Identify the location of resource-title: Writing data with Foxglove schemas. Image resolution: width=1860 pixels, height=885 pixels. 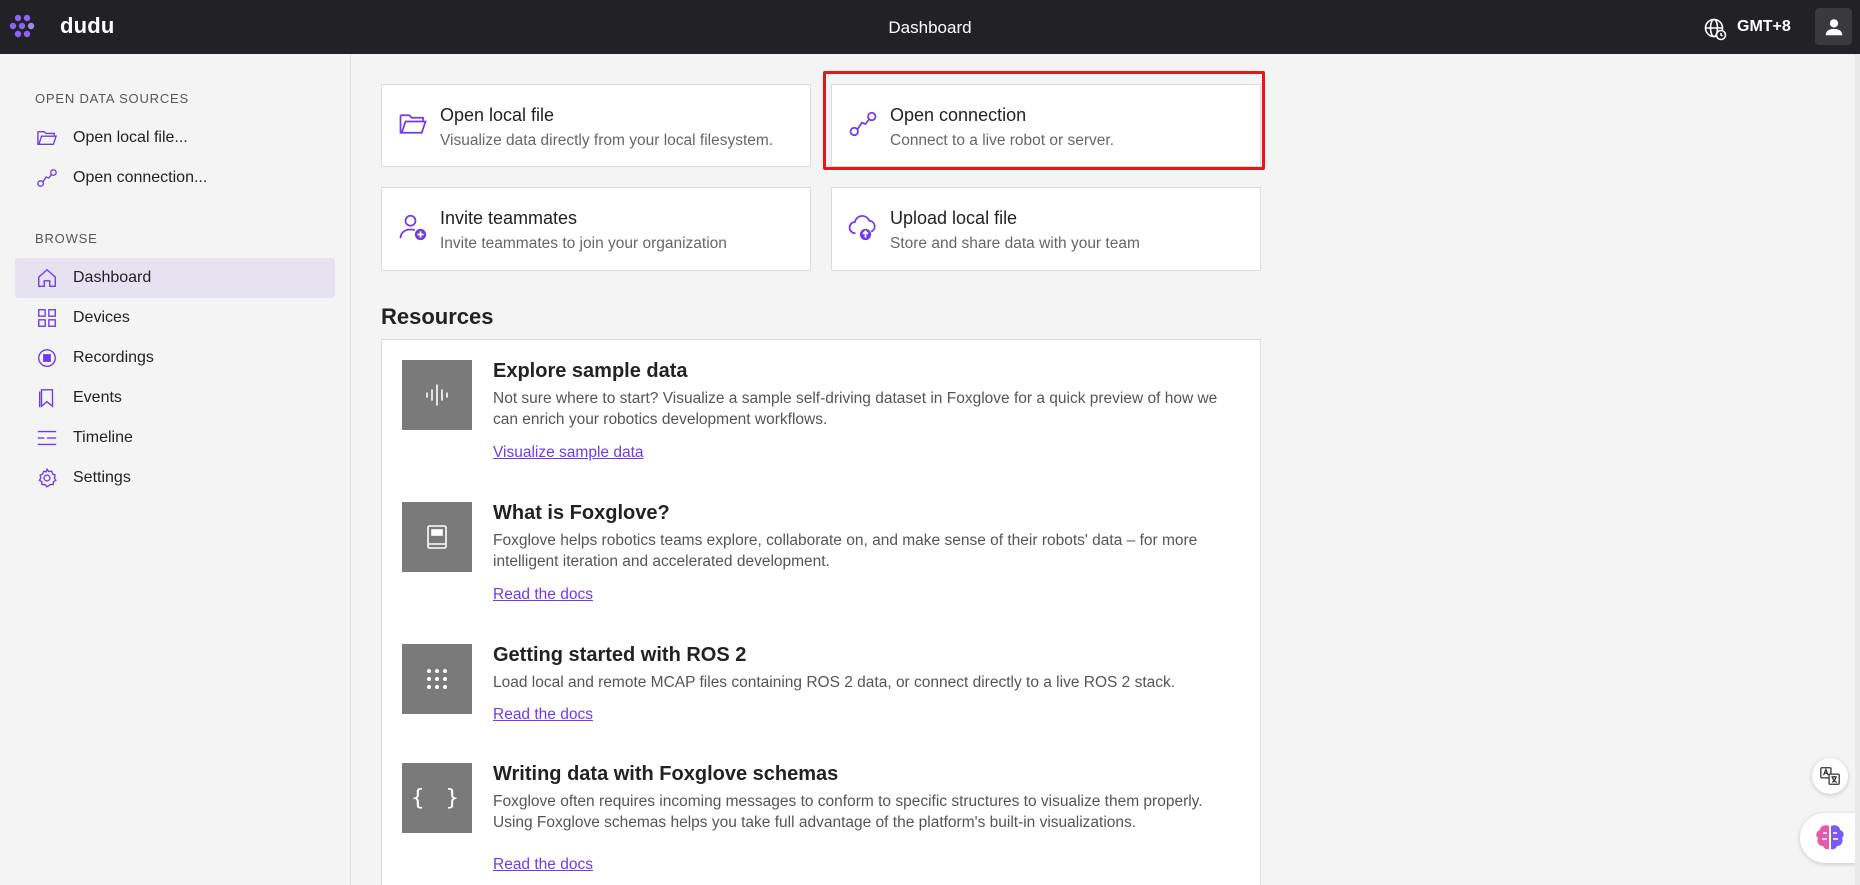
(666, 774).